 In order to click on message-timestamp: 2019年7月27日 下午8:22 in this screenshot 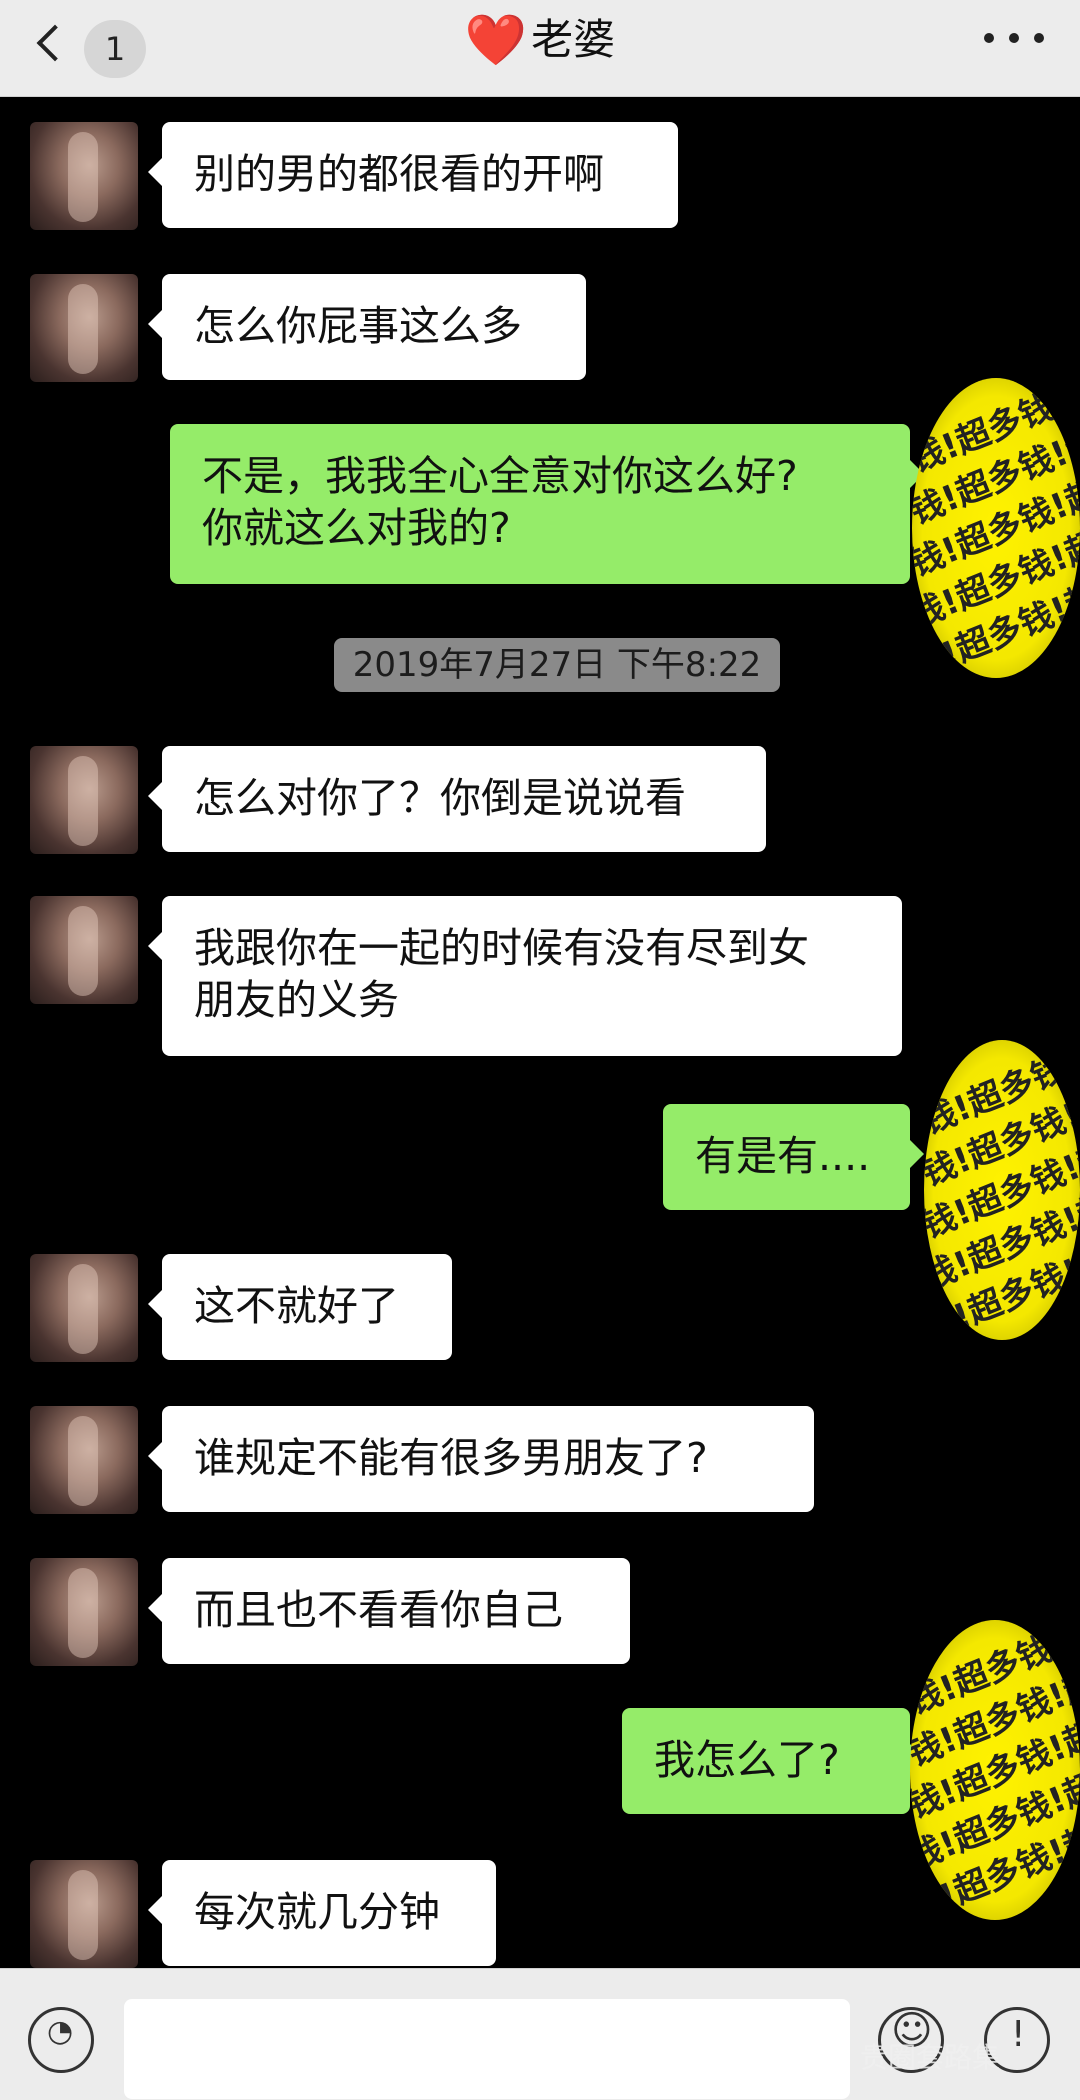, I will do `click(557, 665)`.